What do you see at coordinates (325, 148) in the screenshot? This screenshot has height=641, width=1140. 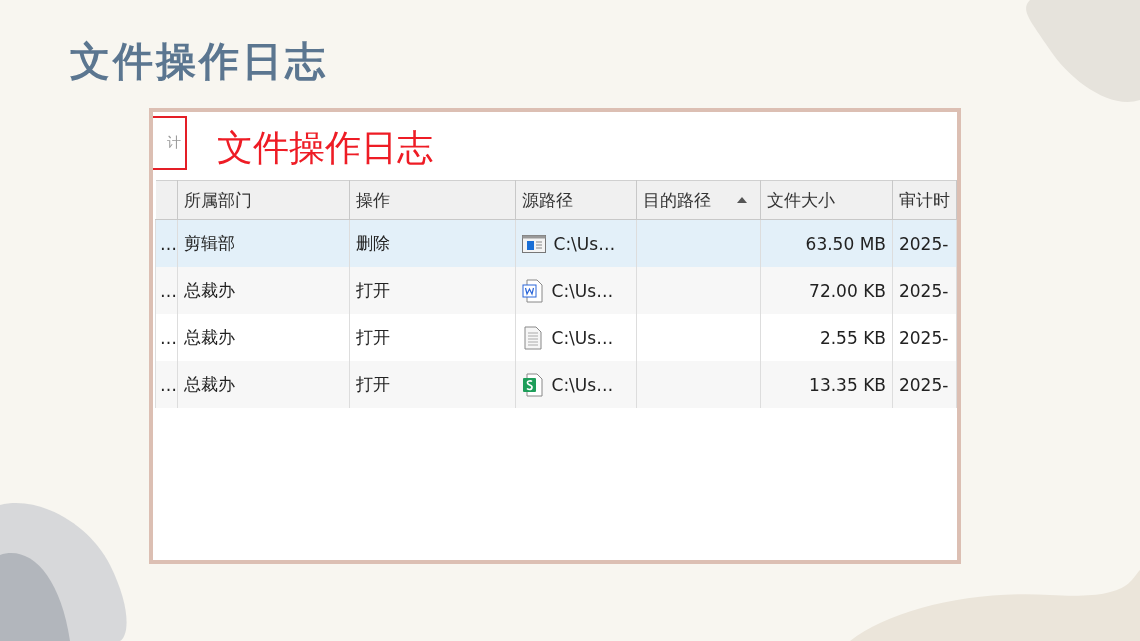 I see `screenshot-heading: 文件操作日志` at bounding box center [325, 148].